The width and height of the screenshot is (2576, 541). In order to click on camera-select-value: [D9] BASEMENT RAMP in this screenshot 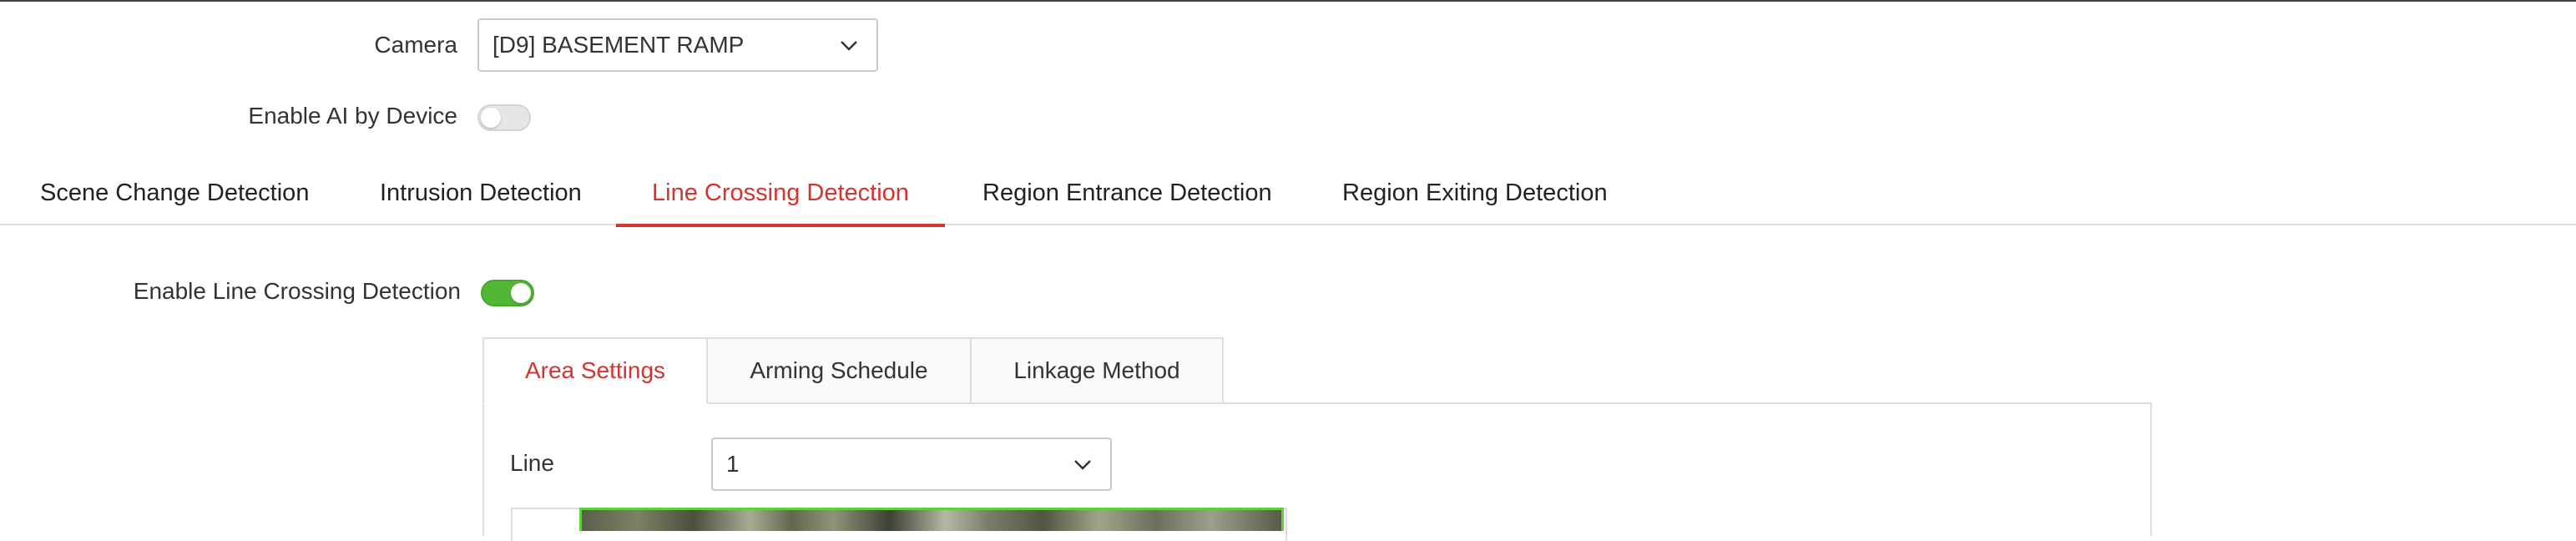, I will do `click(618, 45)`.